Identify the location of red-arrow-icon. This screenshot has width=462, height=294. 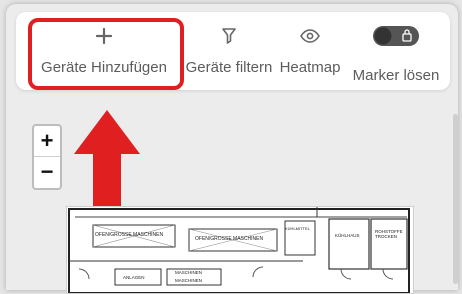
(107, 163).